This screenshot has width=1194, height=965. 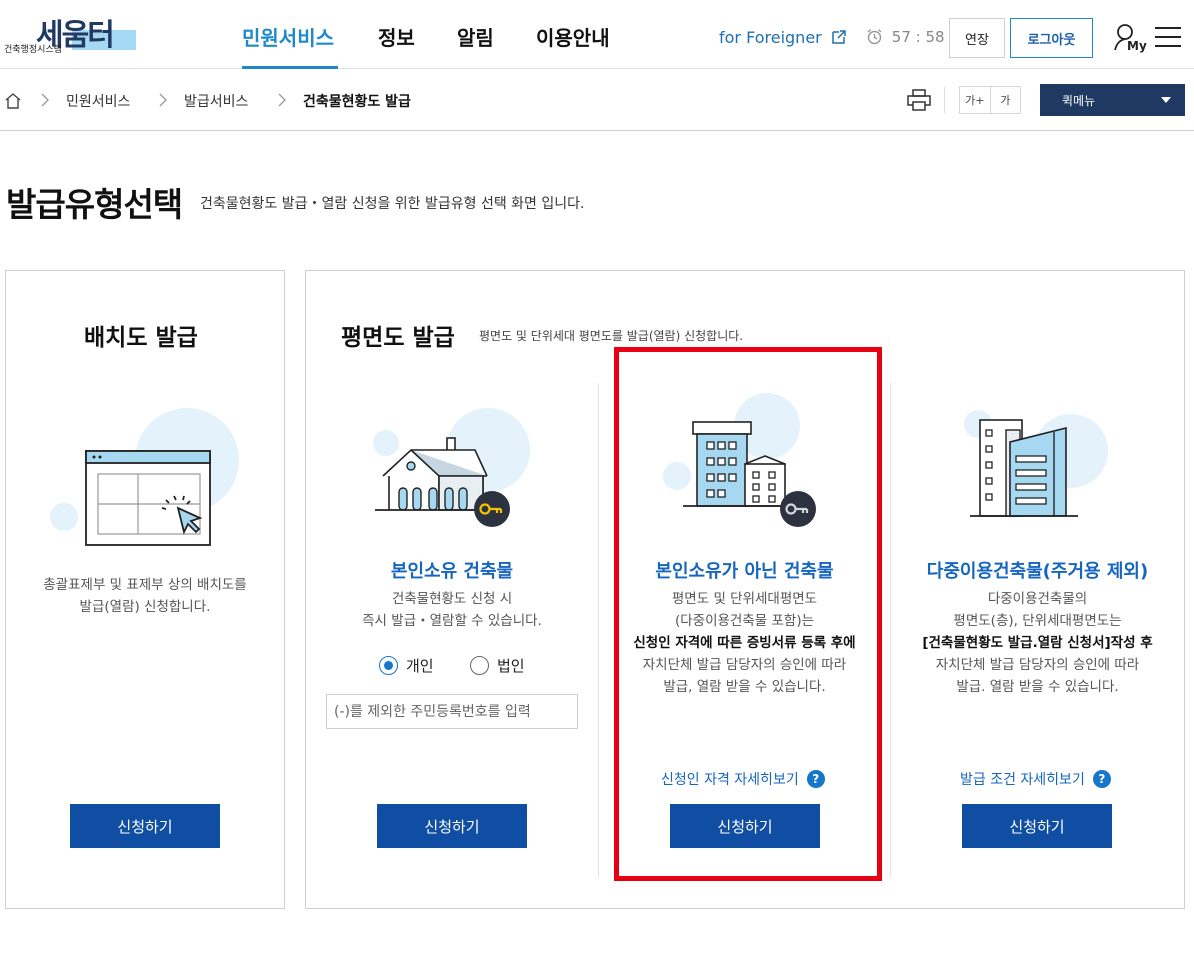 I want to click on foreigner-link: for Foreigner, so click(x=783, y=37).